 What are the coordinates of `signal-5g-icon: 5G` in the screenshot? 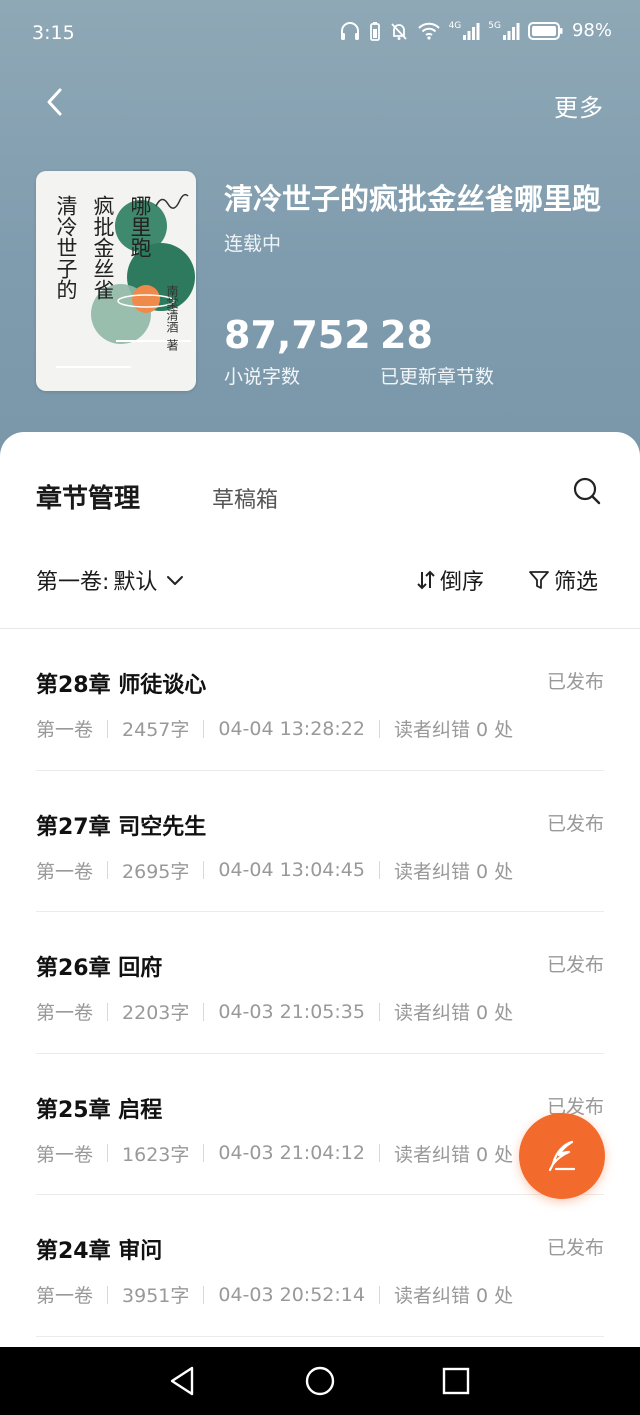 It's located at (504, 31).